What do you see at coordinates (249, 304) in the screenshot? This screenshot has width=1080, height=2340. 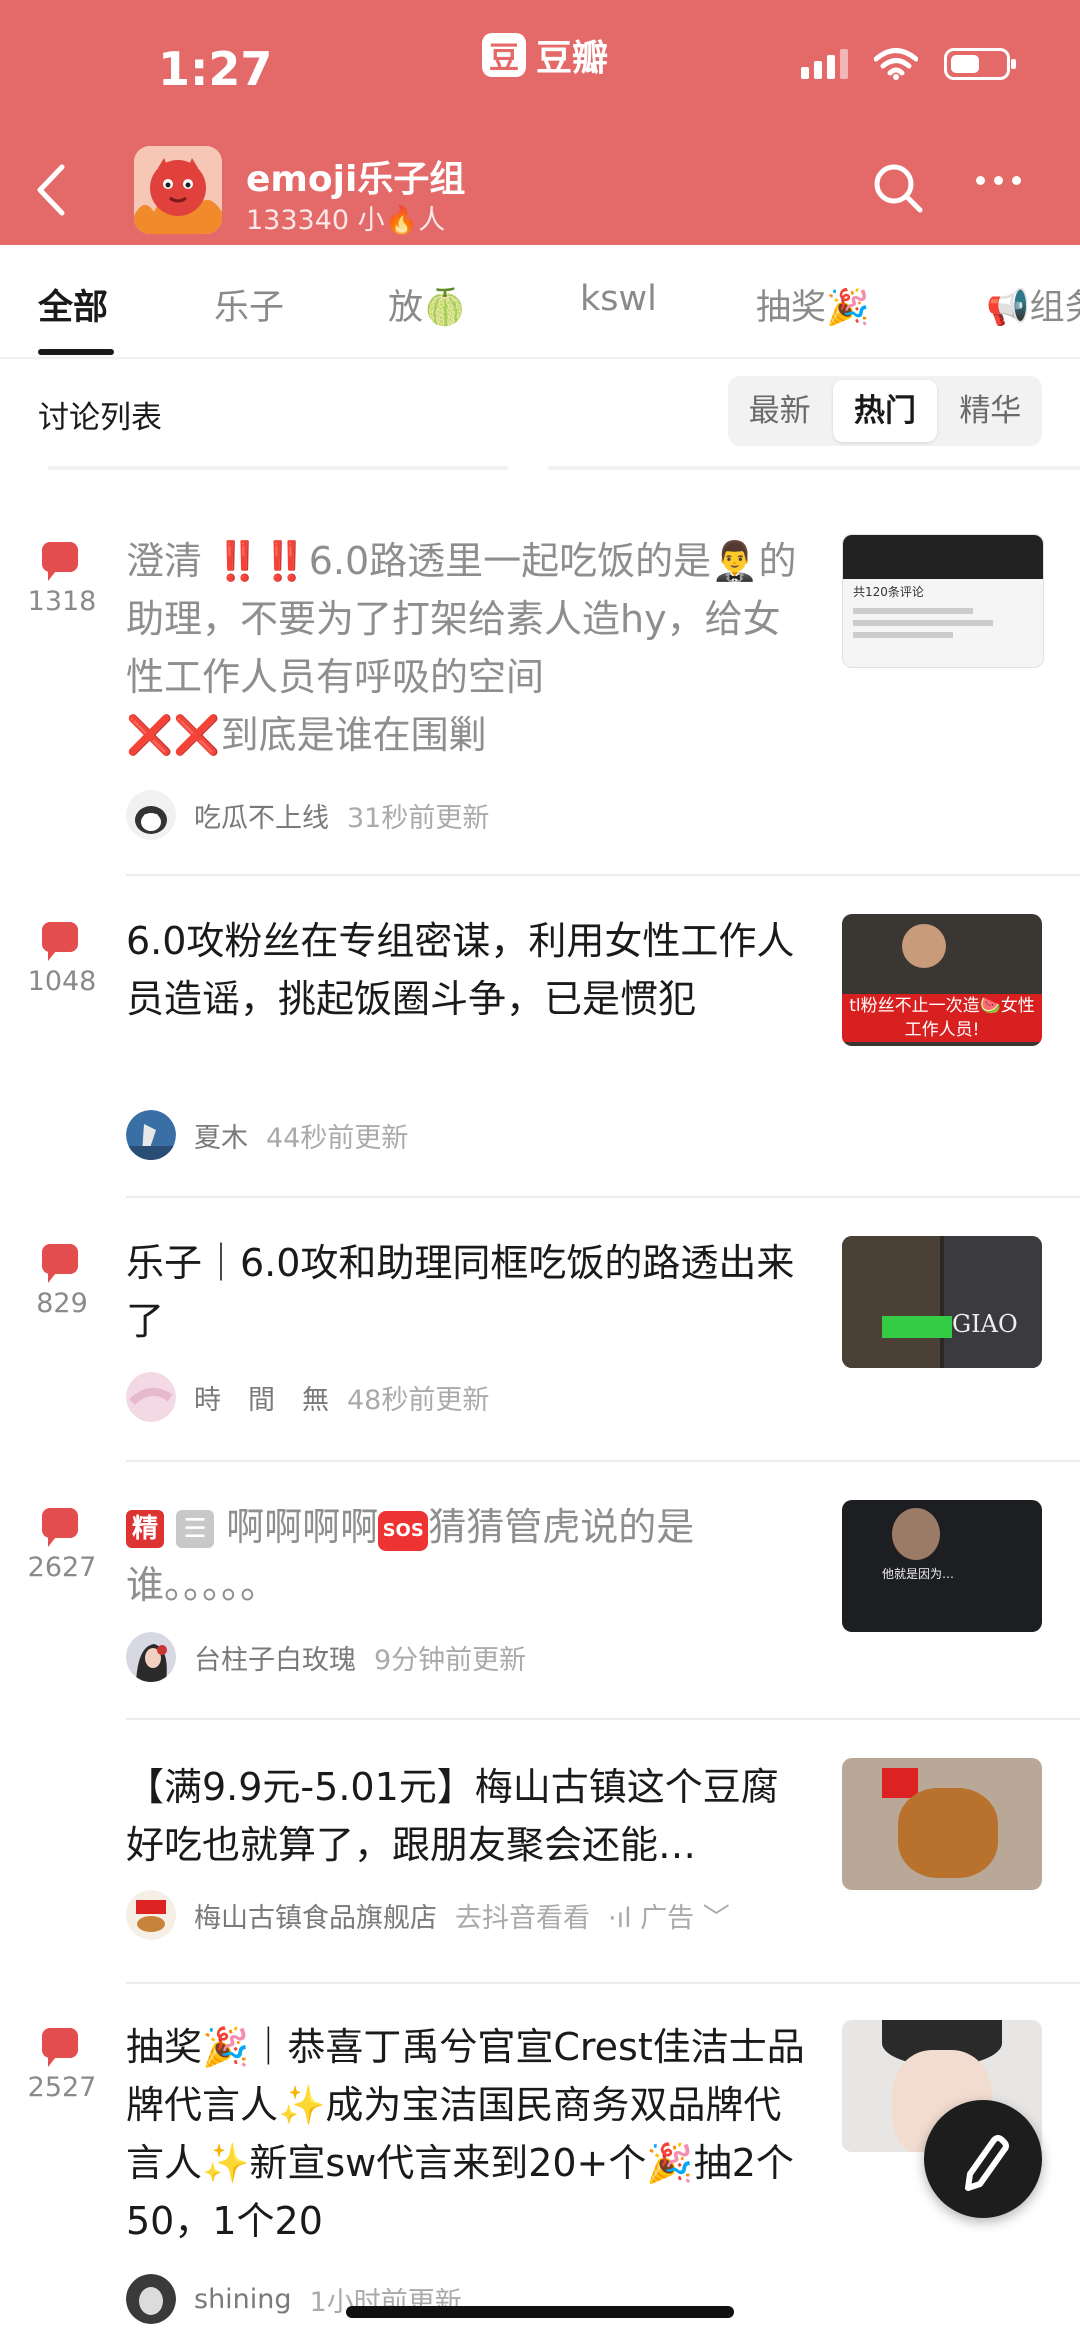 I see `tab-lezi: 乐子` at bounding box center [249, 304].